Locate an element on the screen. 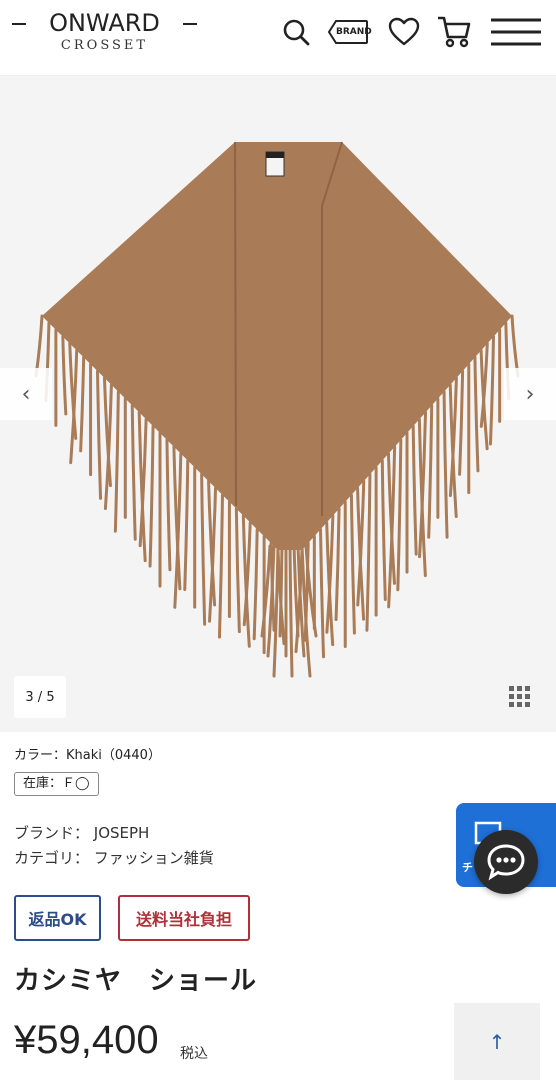  onward-crosset-logo: ONWARD CROSSET is located at coordinates (104, 36).